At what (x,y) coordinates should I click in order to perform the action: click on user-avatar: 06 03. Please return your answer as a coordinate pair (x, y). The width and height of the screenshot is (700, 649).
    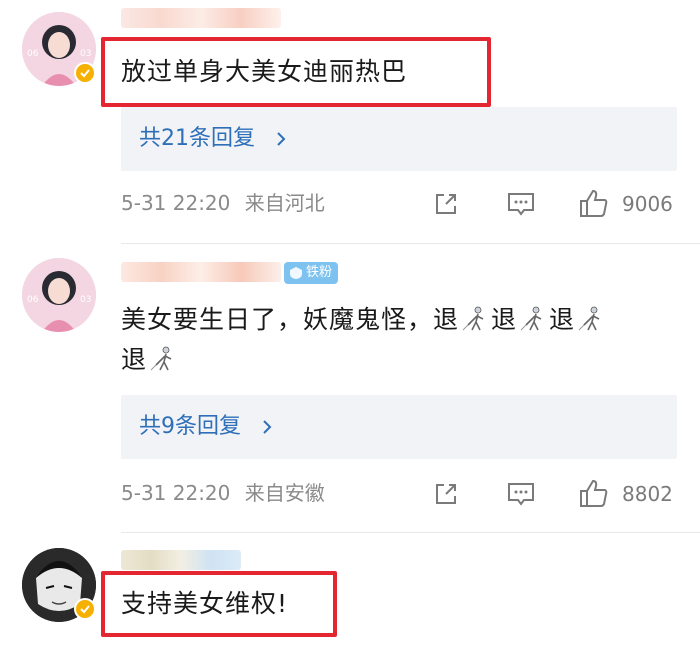
    Looking at the image, I should click on (59, 295).